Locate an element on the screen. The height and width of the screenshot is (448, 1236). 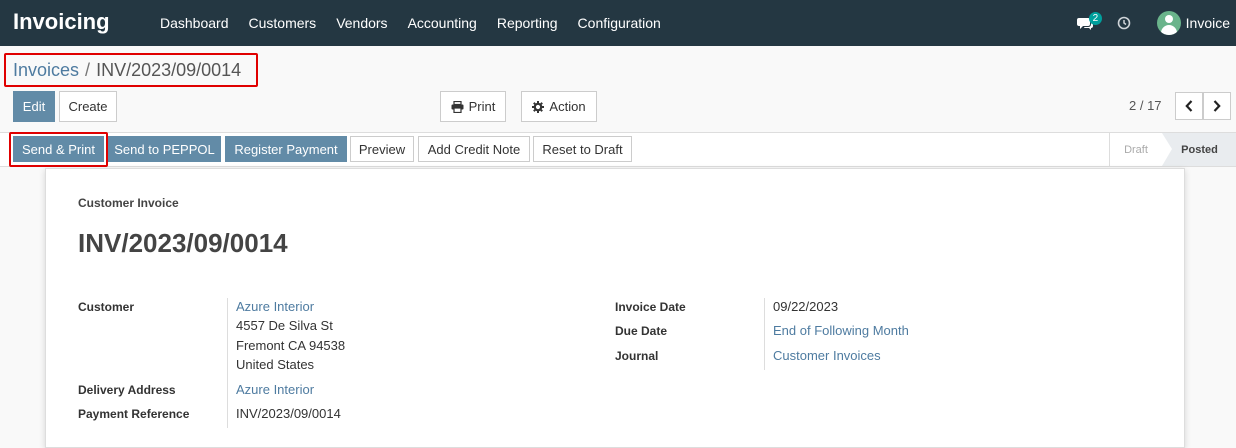
send-print-highlight is located at coordinates (58, 149).